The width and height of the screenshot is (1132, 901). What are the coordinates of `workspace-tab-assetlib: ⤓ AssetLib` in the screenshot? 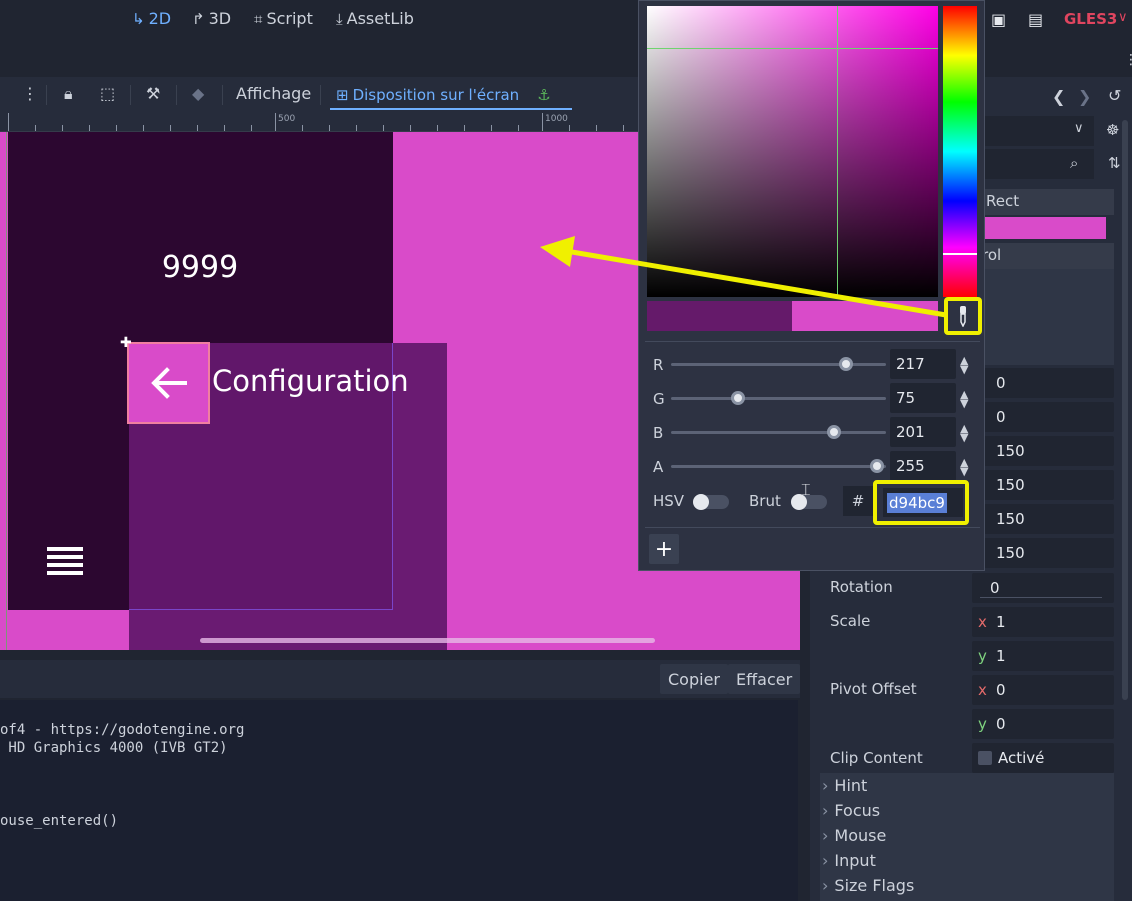 It's located at (375, 18).